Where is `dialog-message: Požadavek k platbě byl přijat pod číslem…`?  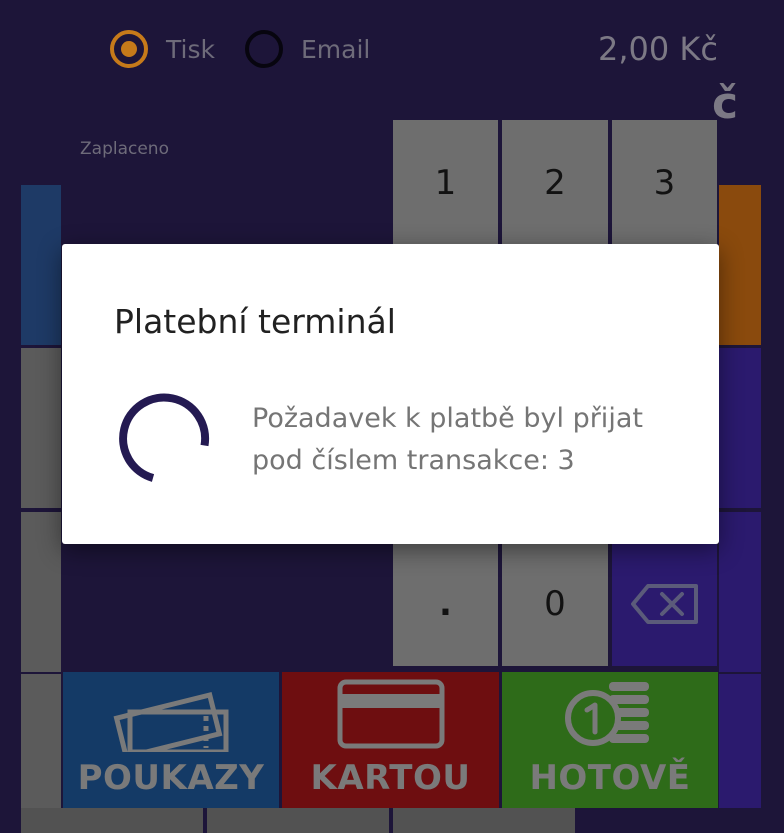
dialog-message: Požadavek k platbě byl přijat pod číslem… is located at coordinates (447, 439).